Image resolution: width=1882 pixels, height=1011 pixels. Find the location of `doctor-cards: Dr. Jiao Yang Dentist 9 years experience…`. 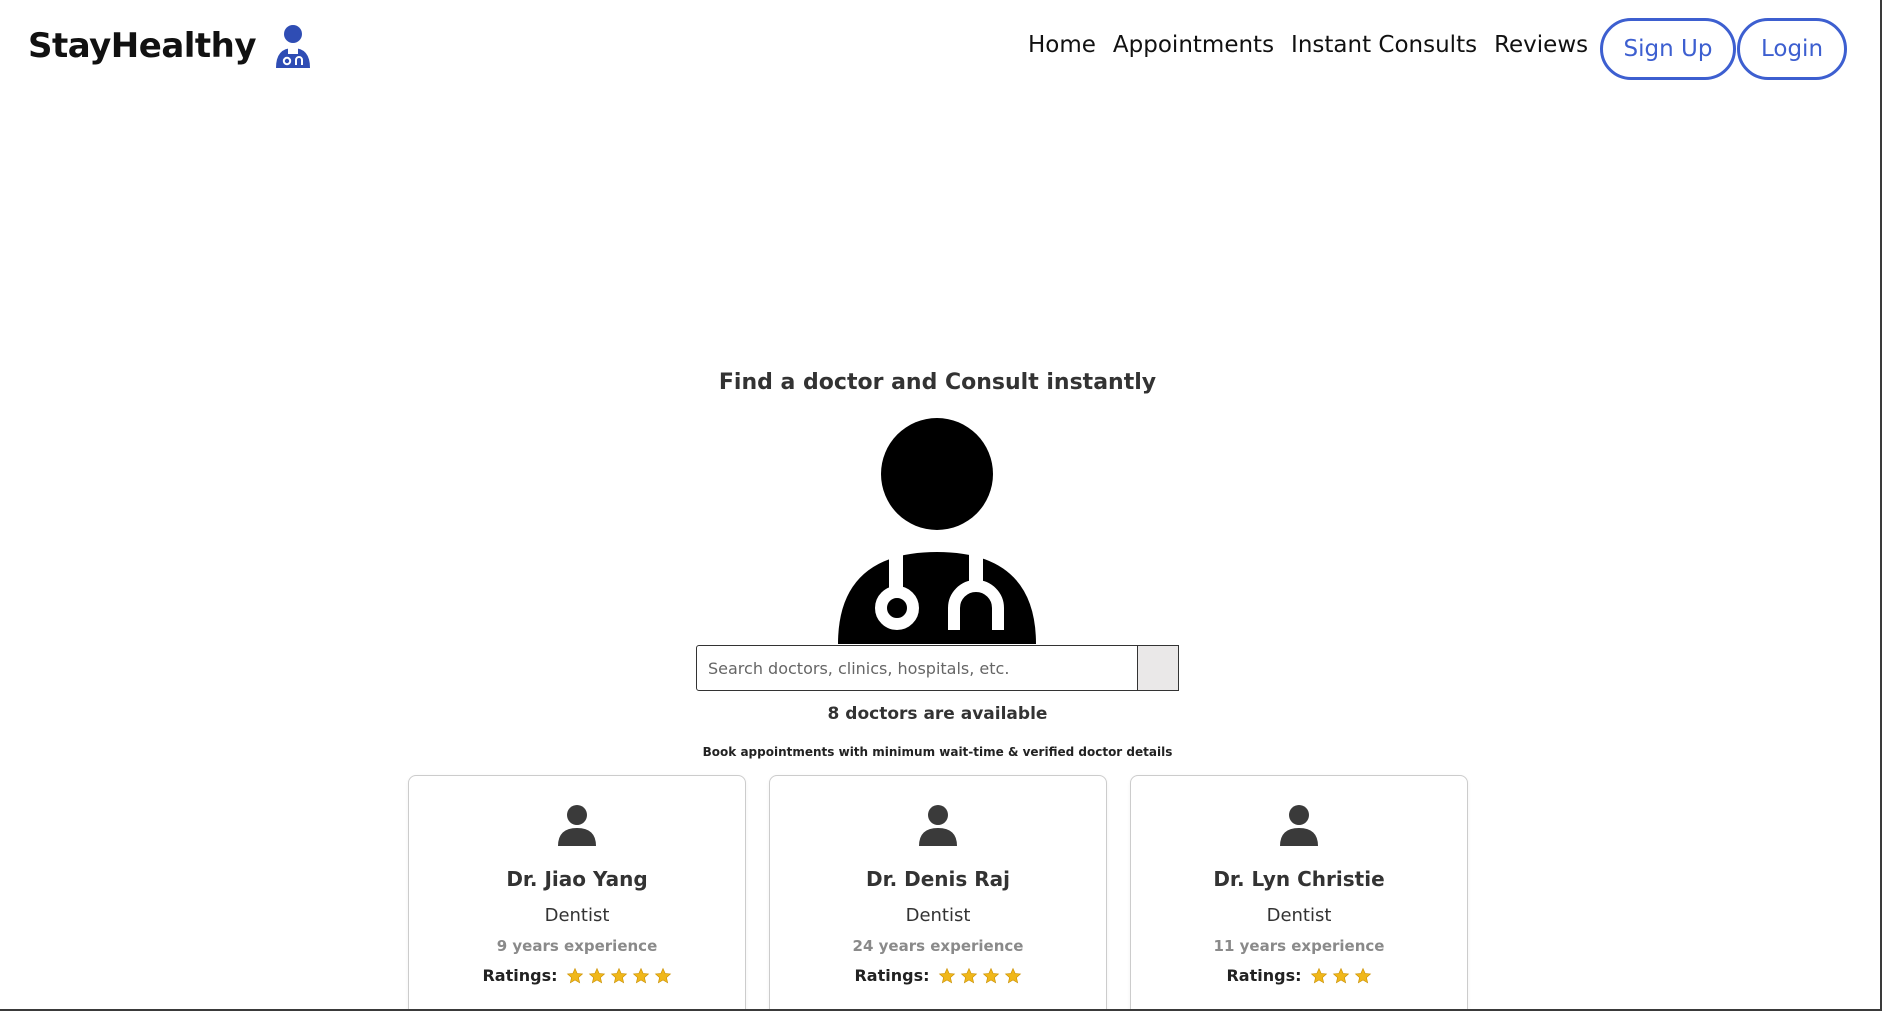

doctor-cards: Dr. Jiao Yang Dentist 9 years experience… is located at coordinates (938, 893).